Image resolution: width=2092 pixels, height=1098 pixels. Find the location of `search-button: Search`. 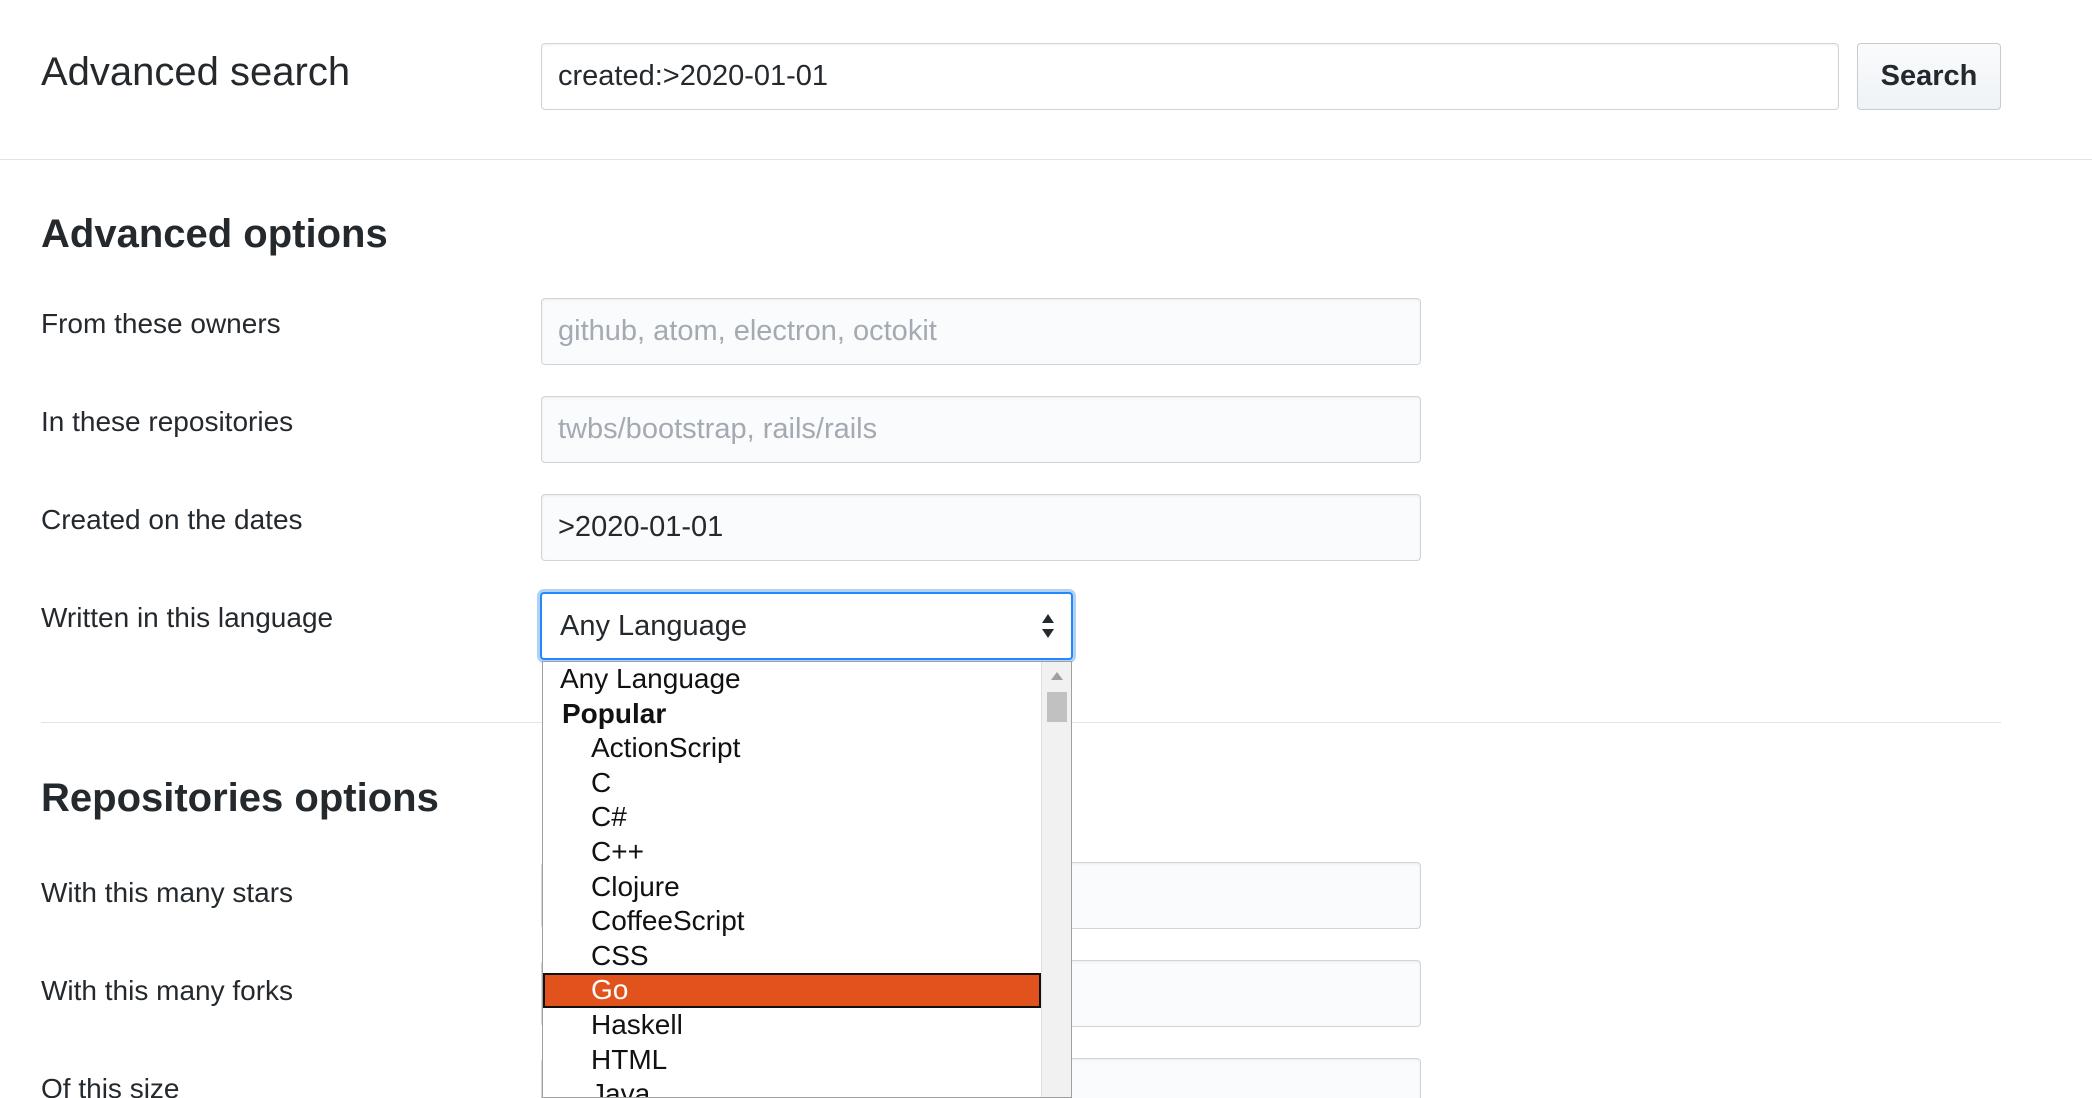

search-button: Search is located at coordinates (1929, 76).